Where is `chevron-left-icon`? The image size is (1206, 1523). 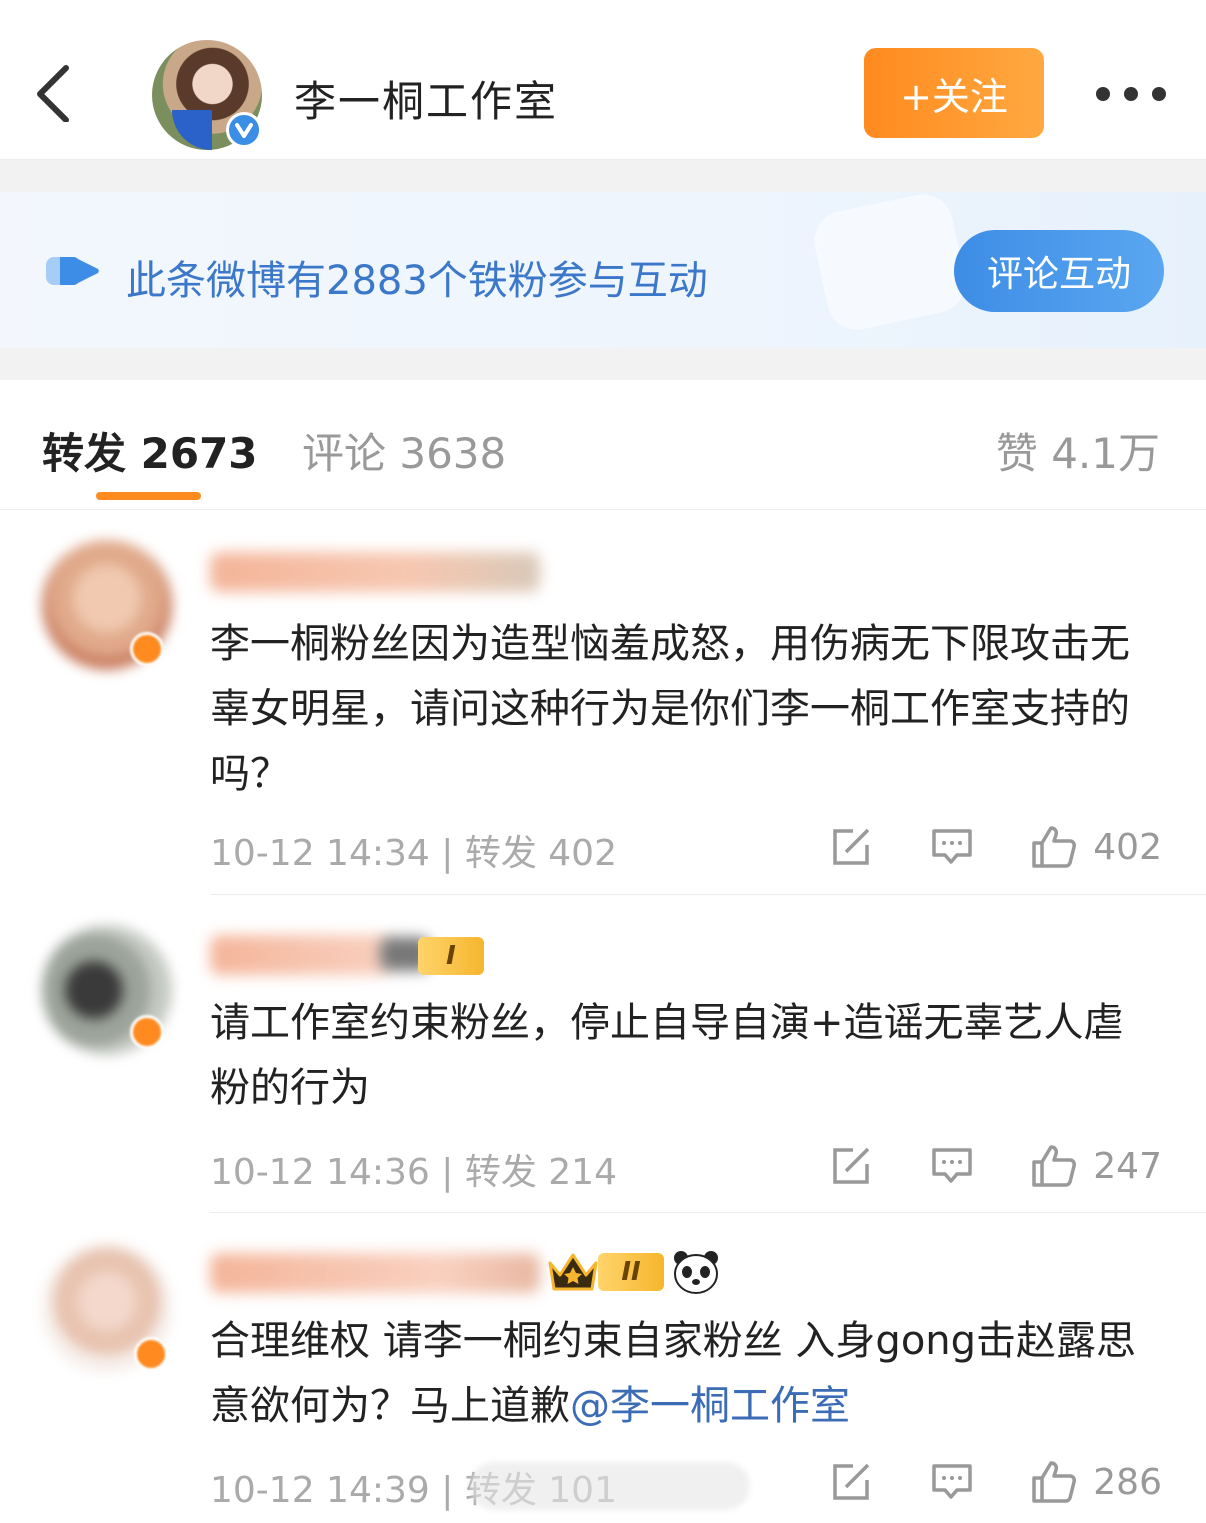
chevron-left-icon is located at coordinates (53, 94).